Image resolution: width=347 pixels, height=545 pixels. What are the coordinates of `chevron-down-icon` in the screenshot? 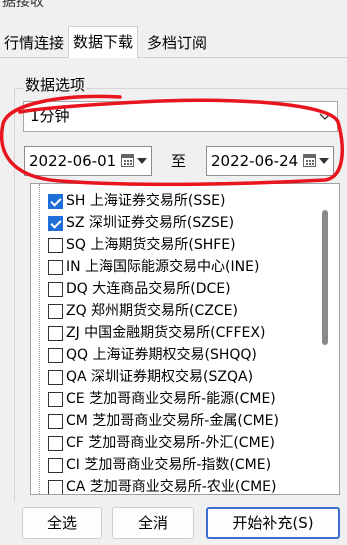 It's located at (325, 116).